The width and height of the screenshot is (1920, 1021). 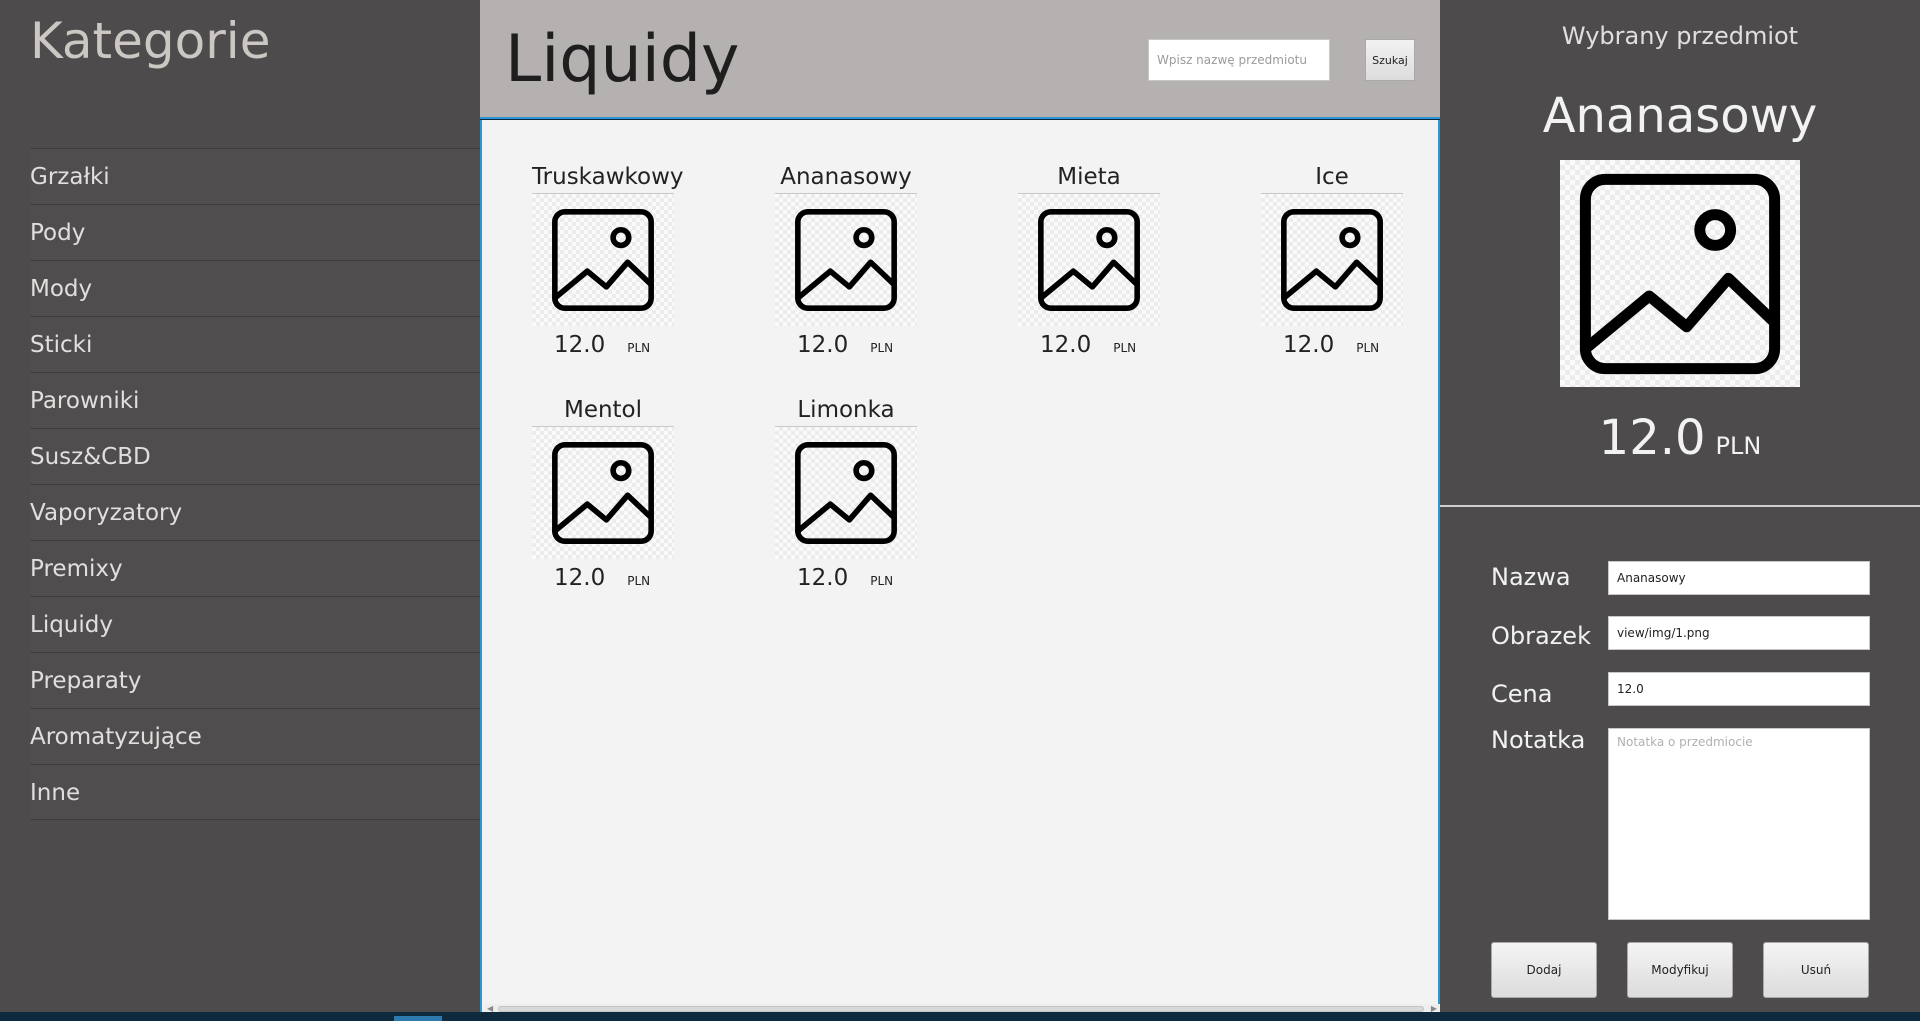 I want to click on category-item: Susz&CBD, so click(x=255, y=456).